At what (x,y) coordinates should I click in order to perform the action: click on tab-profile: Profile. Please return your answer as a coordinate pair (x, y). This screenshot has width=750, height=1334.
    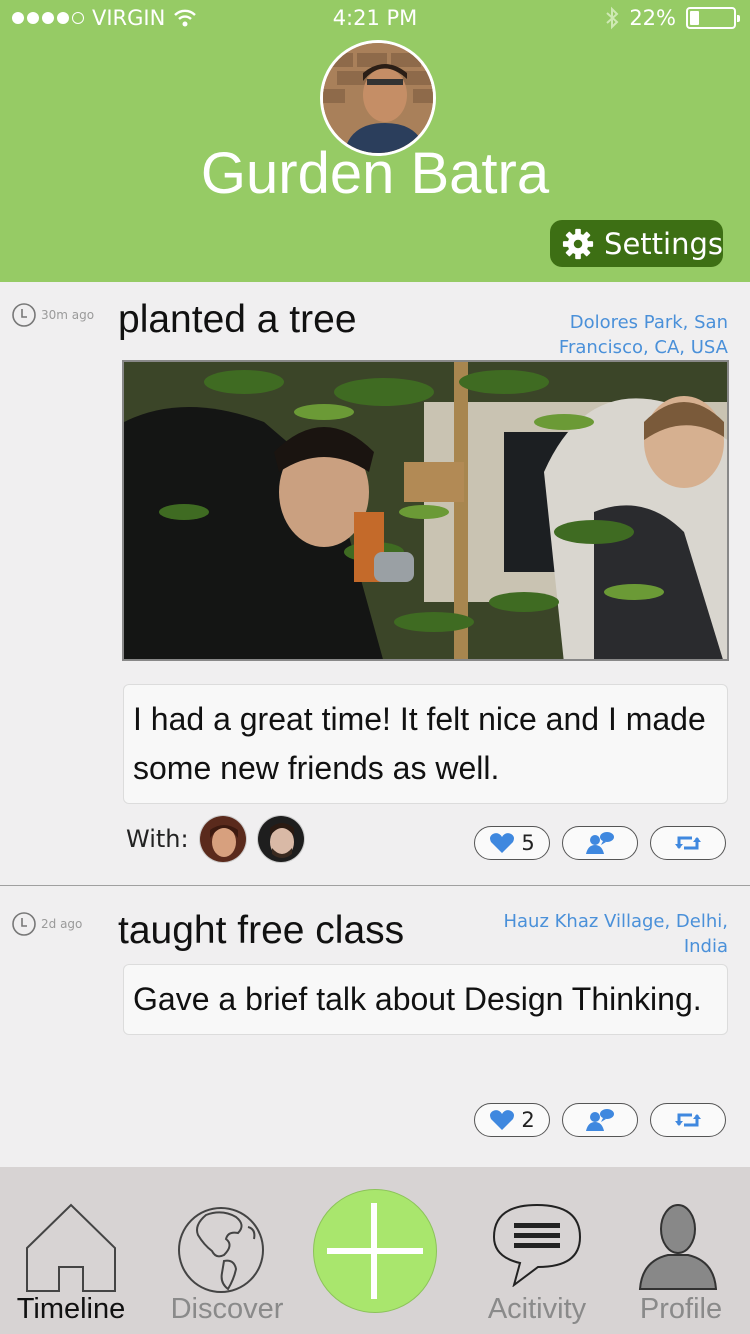
    Looking at the image, I should click on (680, 1250).